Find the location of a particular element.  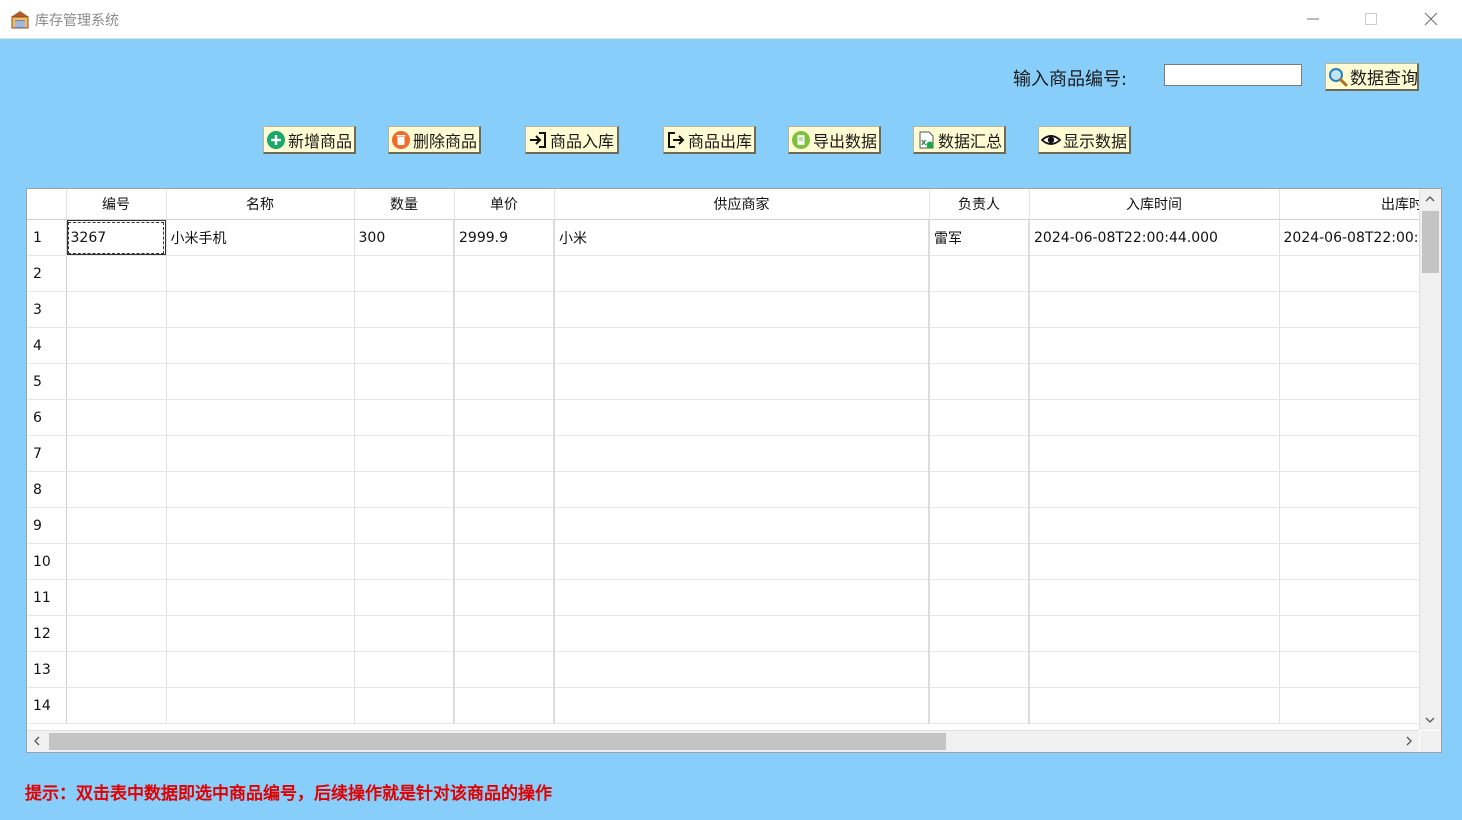

minimize-button is located at coordinates (1313, 19).